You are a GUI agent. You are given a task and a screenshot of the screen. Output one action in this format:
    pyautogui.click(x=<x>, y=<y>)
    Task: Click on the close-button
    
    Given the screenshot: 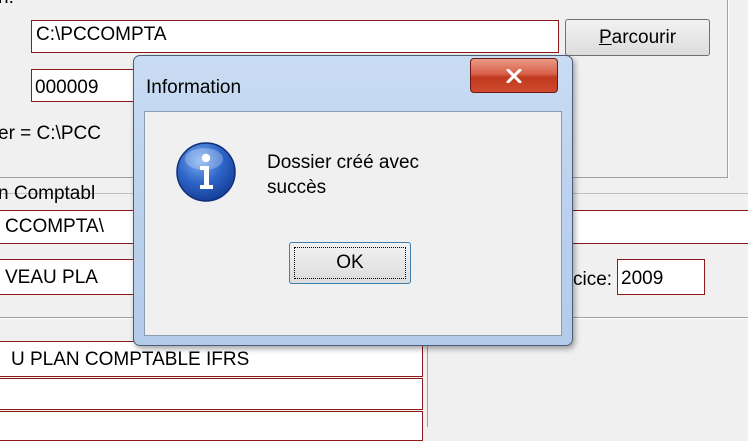 What is the action you would take?
    pyautogui.click(x=514, y=75)
    